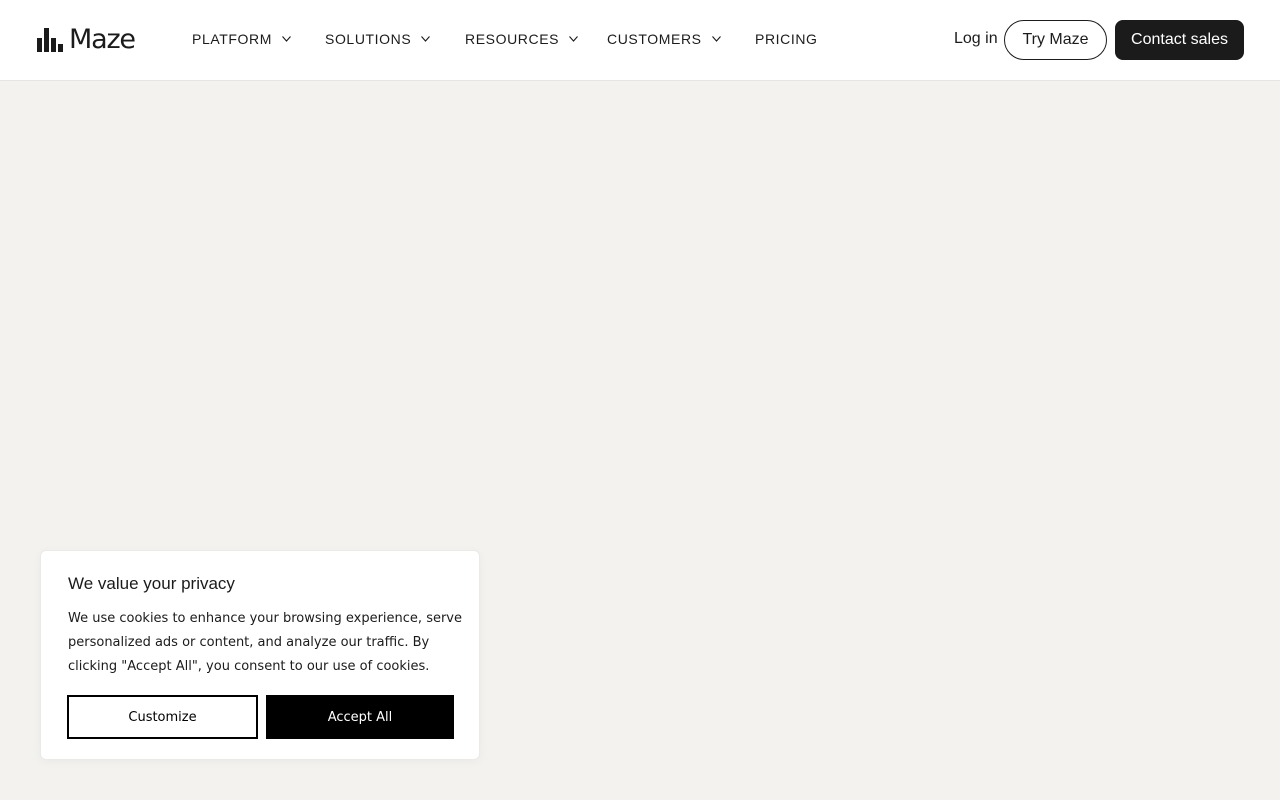  I want to click on nav-item-label: PRICING, so click(786, 39).